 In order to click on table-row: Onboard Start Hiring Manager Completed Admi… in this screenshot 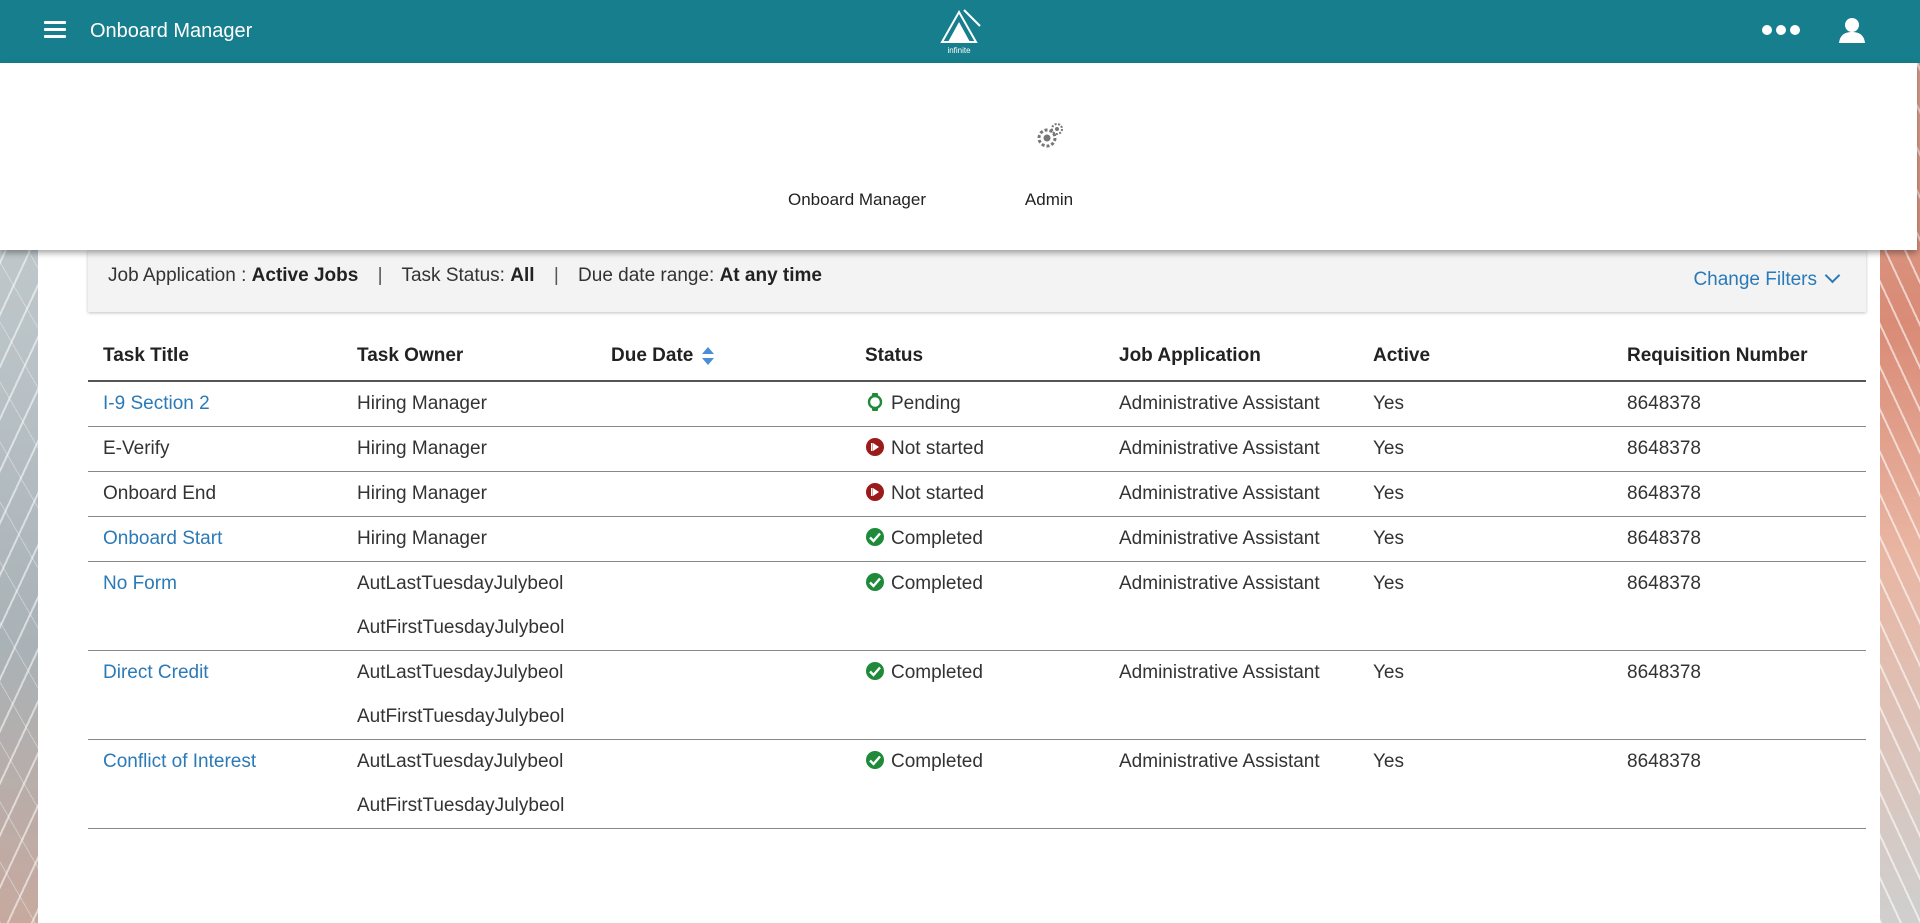, I will do `click(977, 539)`.